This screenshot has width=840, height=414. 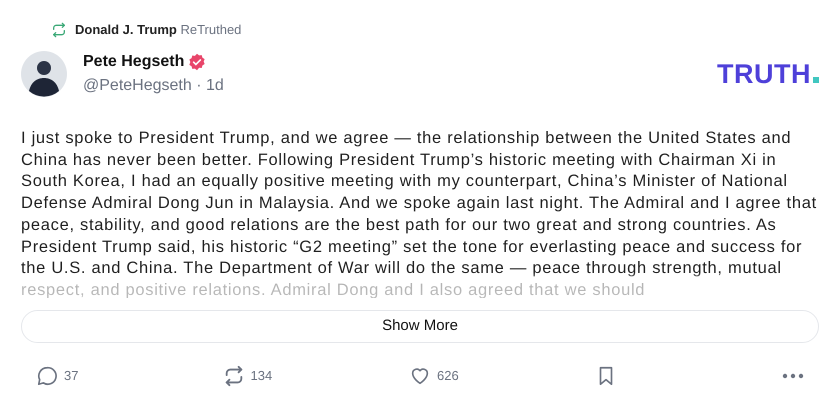 I want to click on more-icon, so click(x=793, y=376).